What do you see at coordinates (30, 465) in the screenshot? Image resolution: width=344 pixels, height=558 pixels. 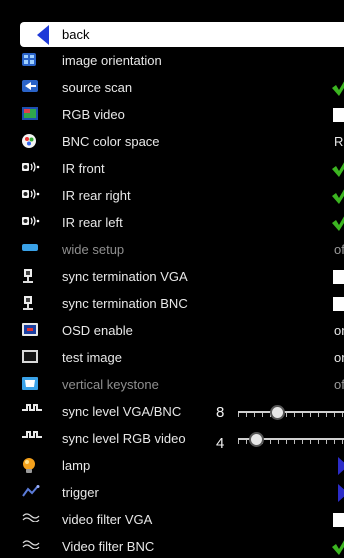 I see `lamp-icon` at bounding box center [30, 465].